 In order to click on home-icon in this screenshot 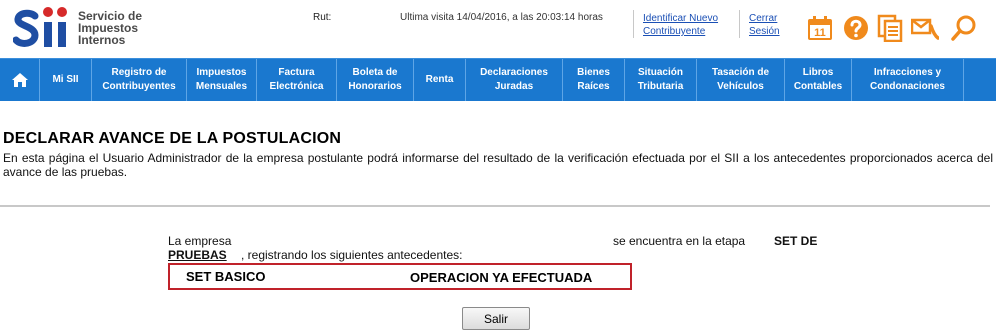, I will do `click(19, 80)`.